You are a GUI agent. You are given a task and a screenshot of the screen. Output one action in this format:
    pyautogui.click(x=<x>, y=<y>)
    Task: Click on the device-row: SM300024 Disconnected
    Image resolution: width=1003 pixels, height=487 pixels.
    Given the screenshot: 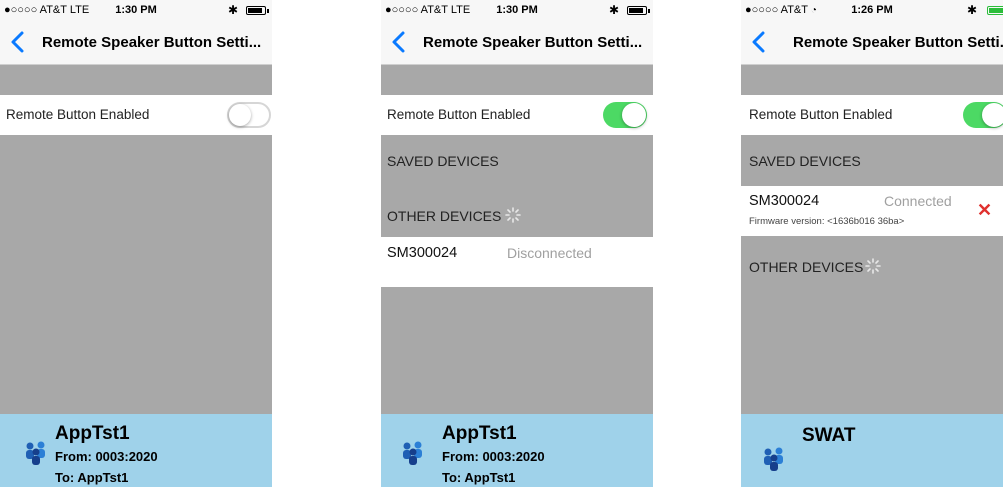 What is the action you would take?
    pyautogui.click(x=517, y=262)
    